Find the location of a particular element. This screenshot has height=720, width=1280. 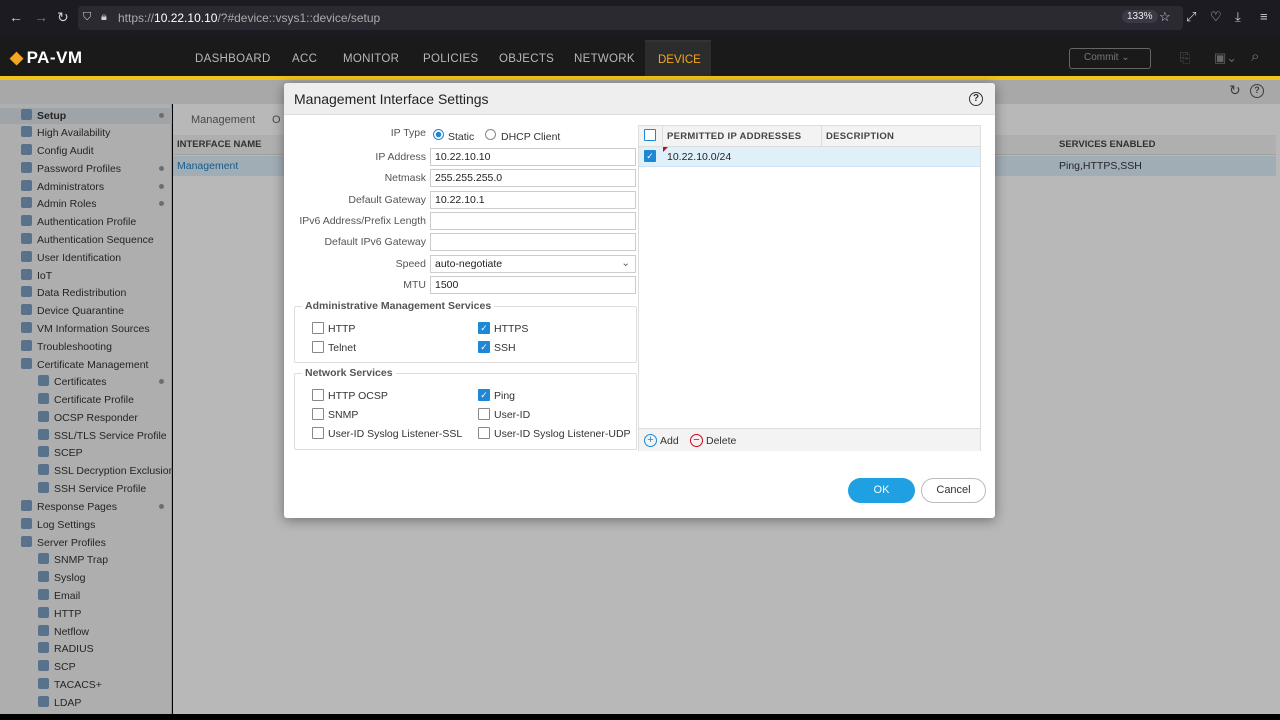

http-checkbox is located at coordinates (318, 328).